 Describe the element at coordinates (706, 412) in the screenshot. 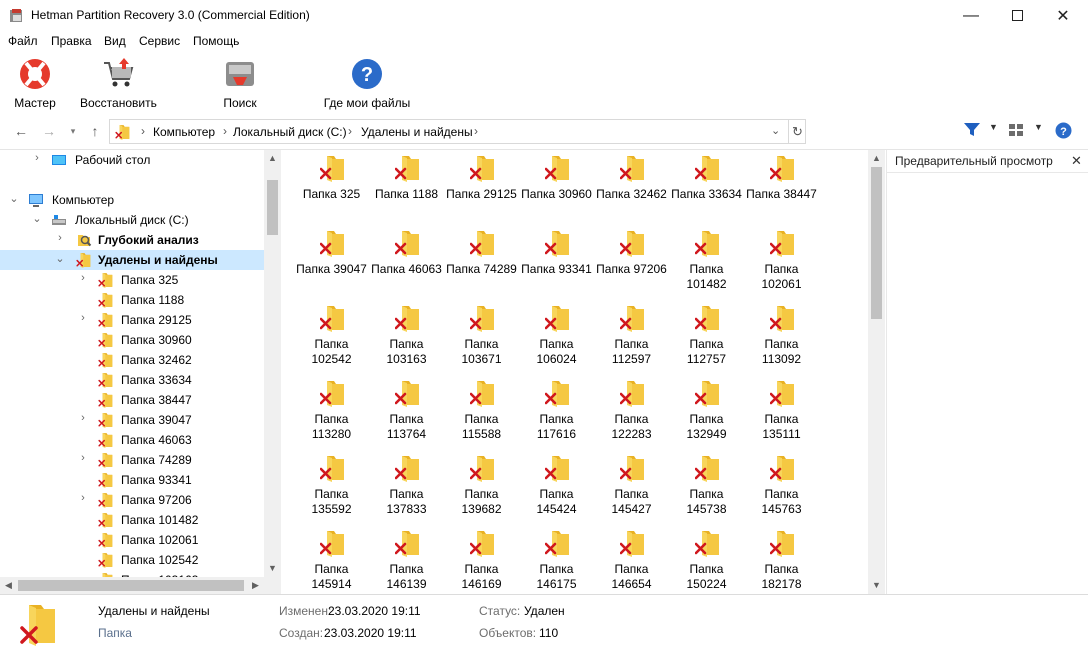

I see `folder-item: Папка 132949` at that location.